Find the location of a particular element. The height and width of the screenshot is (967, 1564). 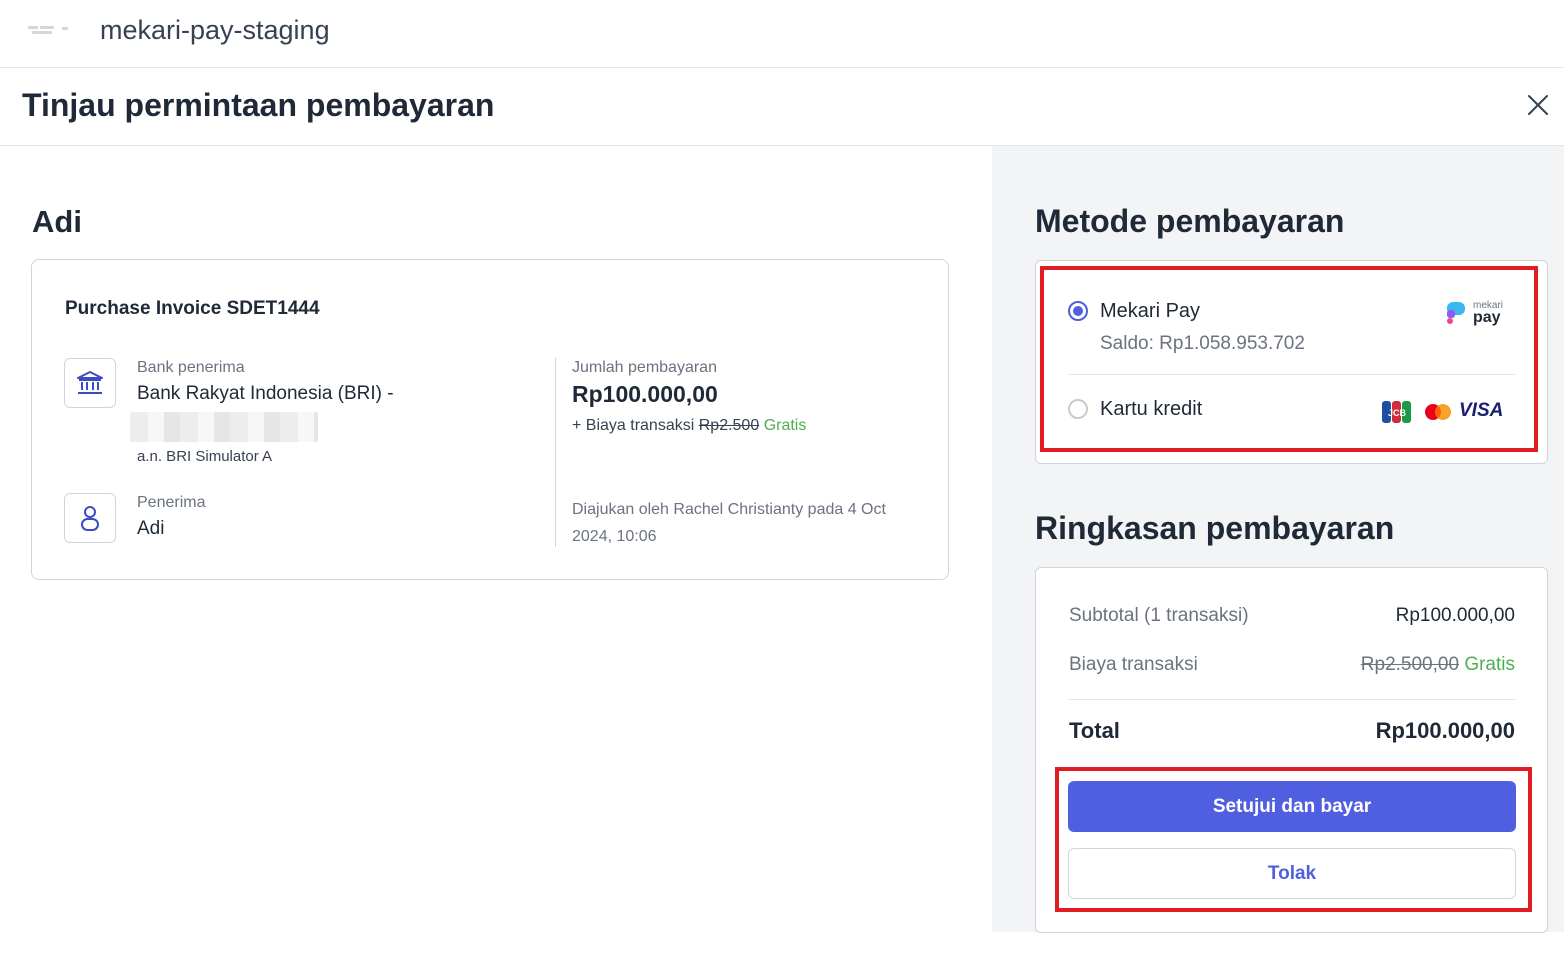

bank-icon is located at coordinates (90, 382).